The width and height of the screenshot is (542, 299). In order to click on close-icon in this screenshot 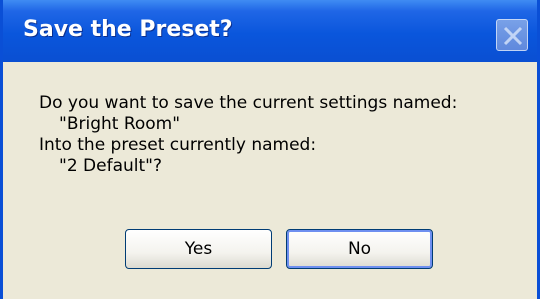, I will do `click(513, 36)`.